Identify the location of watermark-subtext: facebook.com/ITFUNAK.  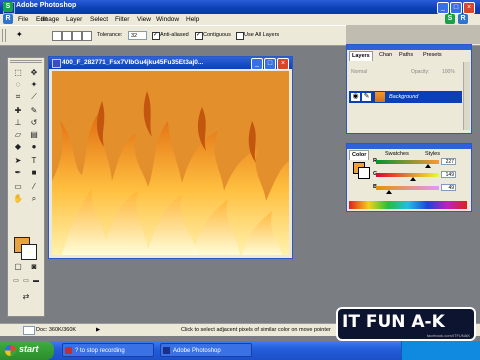
(448, 335).